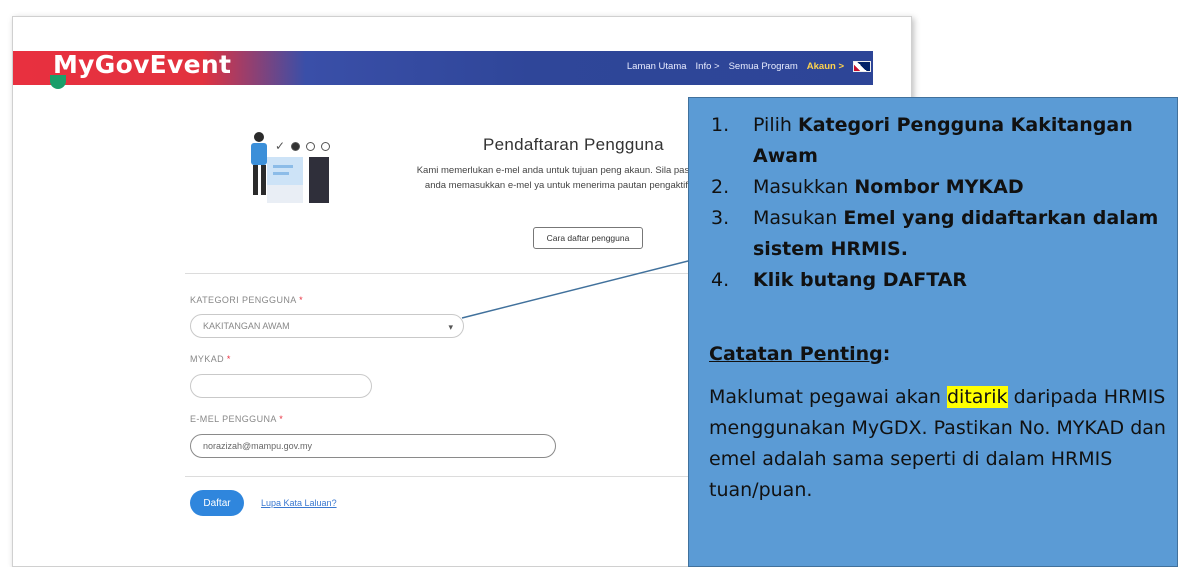  What do you see at coordinates (763, 66) in the screenshot?
I see `nav-programs: Semua Program` at bounding box center [763, 66].